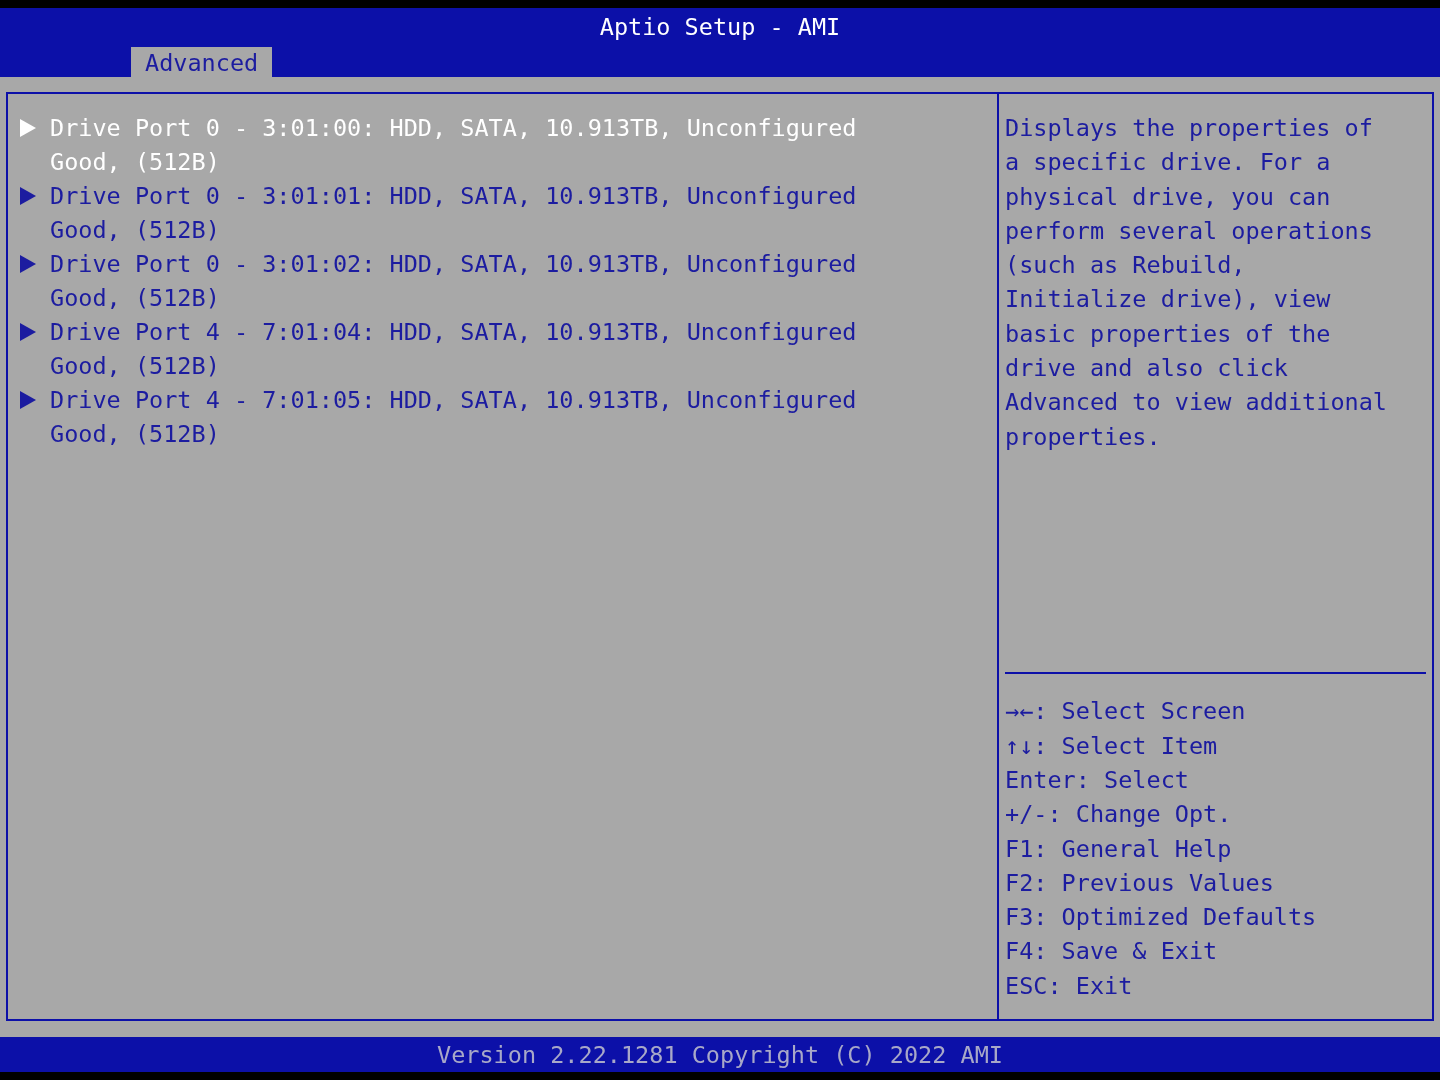  Describe the element at coordinates (467, 281) in the screenshot. I see `menu-item: Drive Port 0 - 3:01:02: HDD, SATA, 10.913TB, Unconfigured Good, (512B)` at that location.